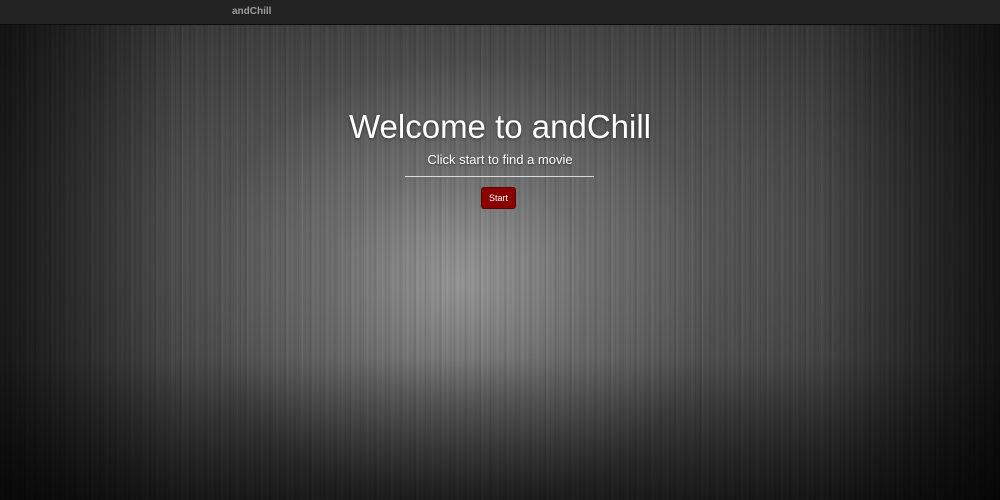  Describe the element at coordinates (499, 176) in the screenshot. I see `divider` at that location.